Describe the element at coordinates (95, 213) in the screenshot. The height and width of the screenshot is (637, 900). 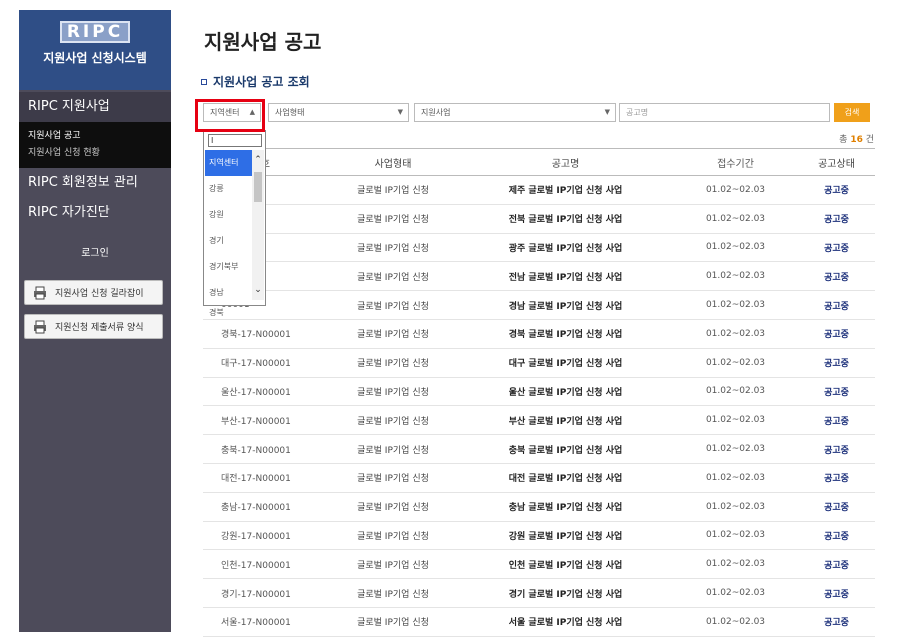
I see `menu-self-diagnosis: RIPC 자가진단` at that location.